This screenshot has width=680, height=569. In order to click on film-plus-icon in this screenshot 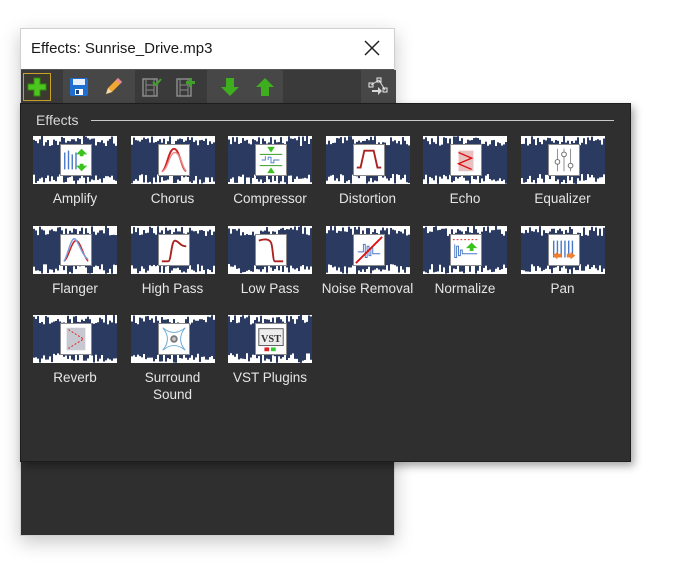, I will do `click(185, 87)`.